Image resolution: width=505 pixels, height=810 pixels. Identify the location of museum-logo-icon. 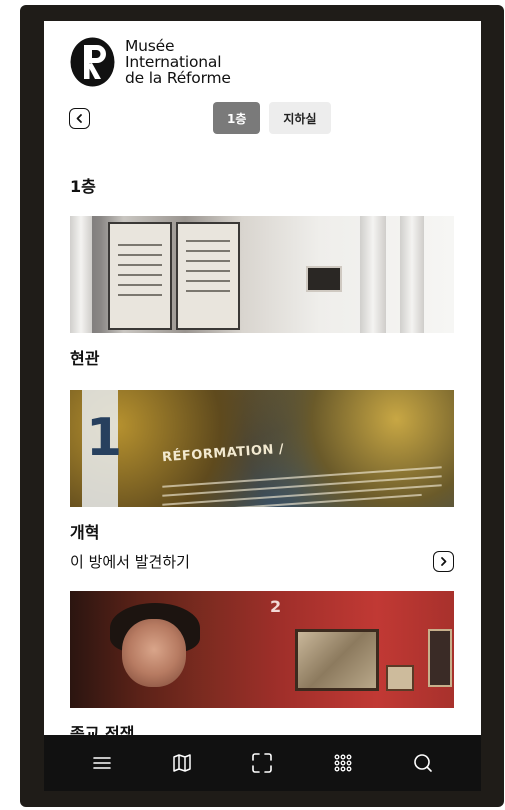
(92, 62).